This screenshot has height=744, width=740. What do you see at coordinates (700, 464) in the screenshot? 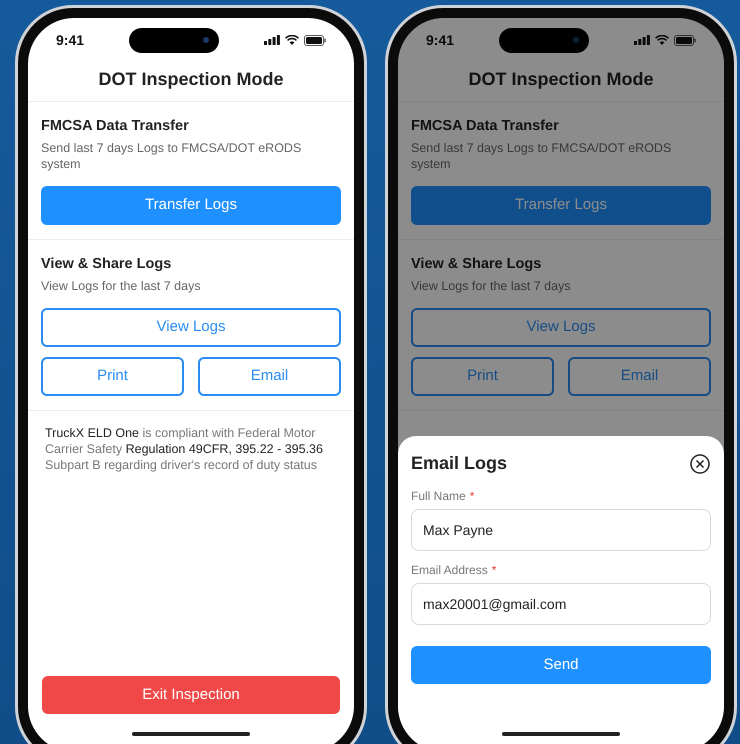
I see `close-icon` at bounding box center [700, 464].